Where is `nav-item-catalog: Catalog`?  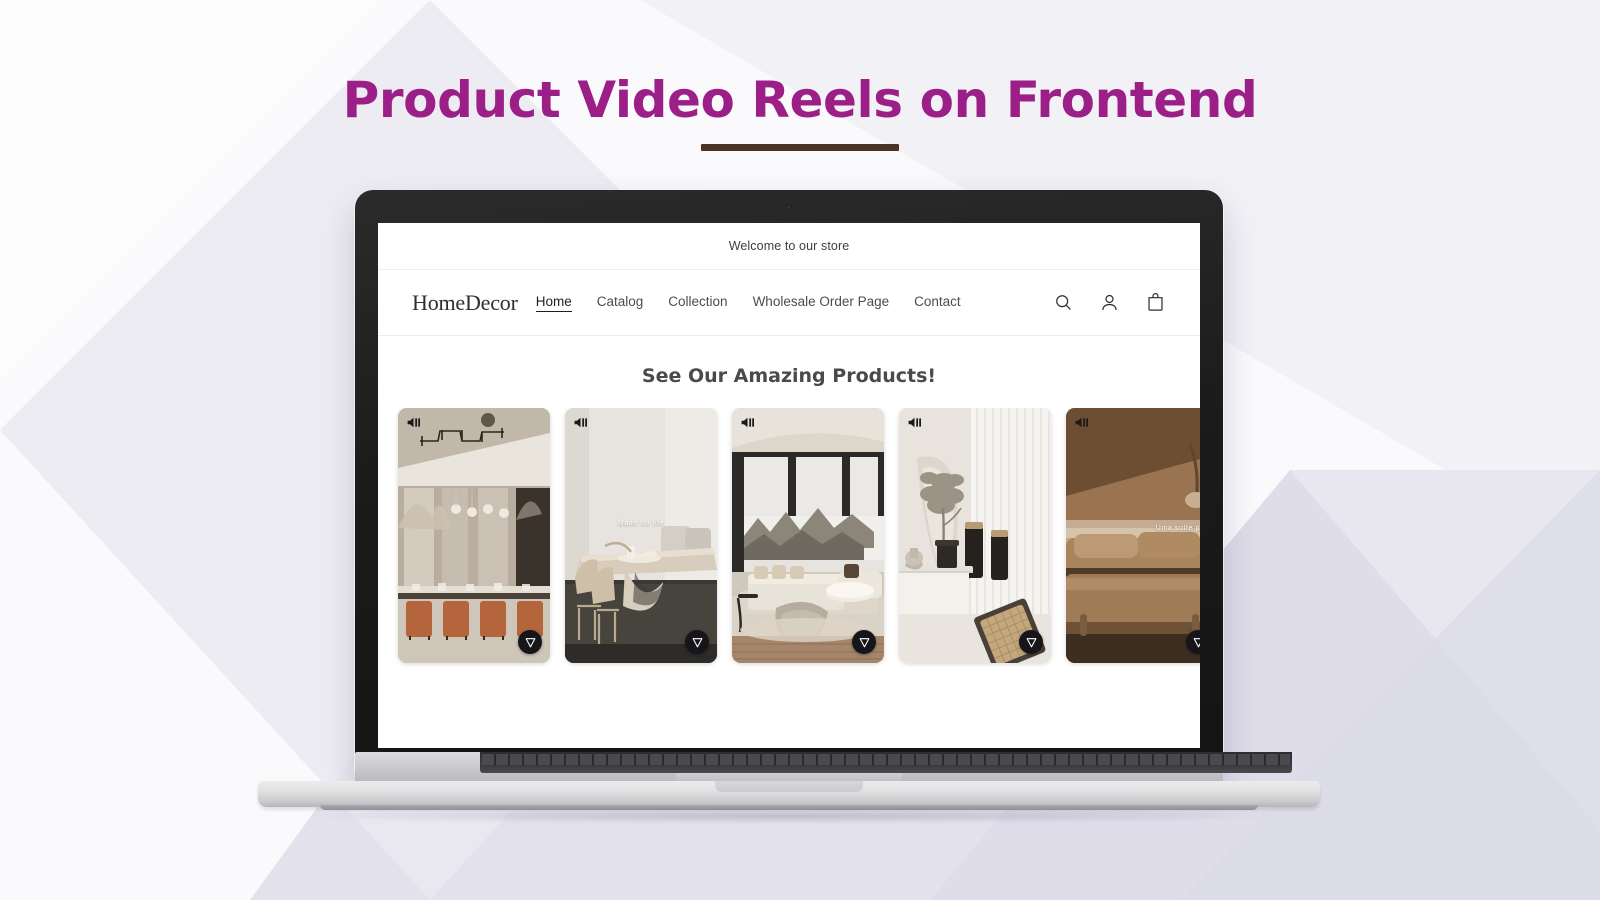 nav-item-catalog: Catalog is located at coordinates (620, 302).